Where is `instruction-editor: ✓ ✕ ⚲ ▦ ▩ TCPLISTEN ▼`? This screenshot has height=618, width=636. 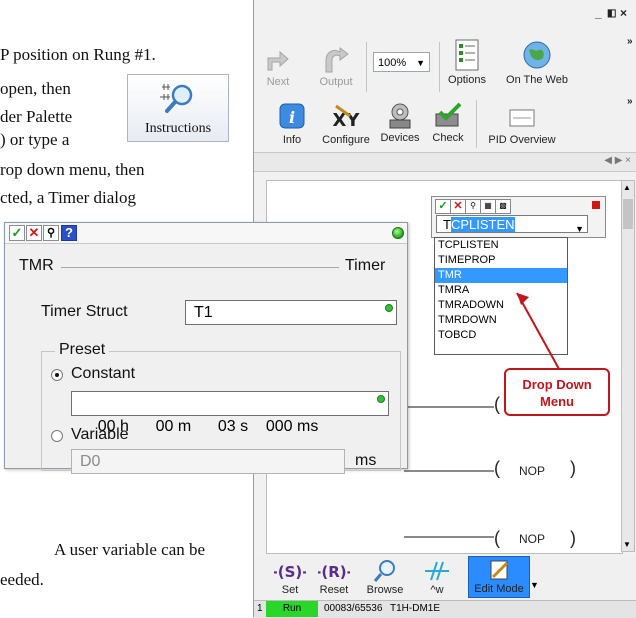
instruction-editor: ✓ ✕ ⚲ ▦ ▩ TCPLISTEN ▼ is located at coordinates (518, 217).